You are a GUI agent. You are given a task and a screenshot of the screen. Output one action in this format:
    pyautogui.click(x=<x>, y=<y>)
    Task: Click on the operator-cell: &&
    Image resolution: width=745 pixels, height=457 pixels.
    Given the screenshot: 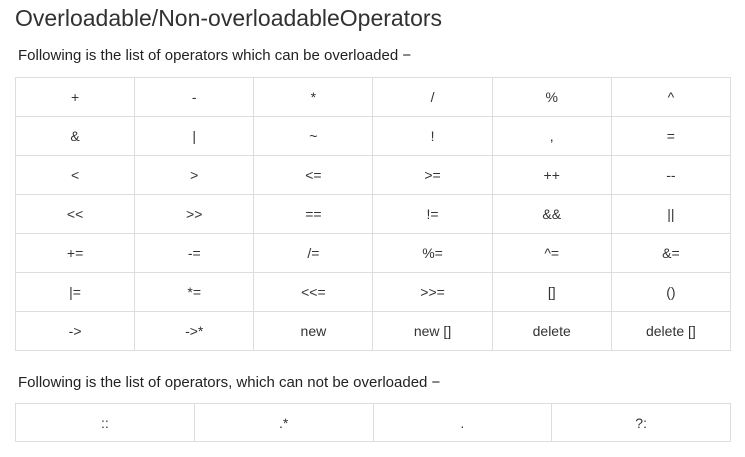 What is the action you would take?
    pyautogui.click(x=551, y=214)
    